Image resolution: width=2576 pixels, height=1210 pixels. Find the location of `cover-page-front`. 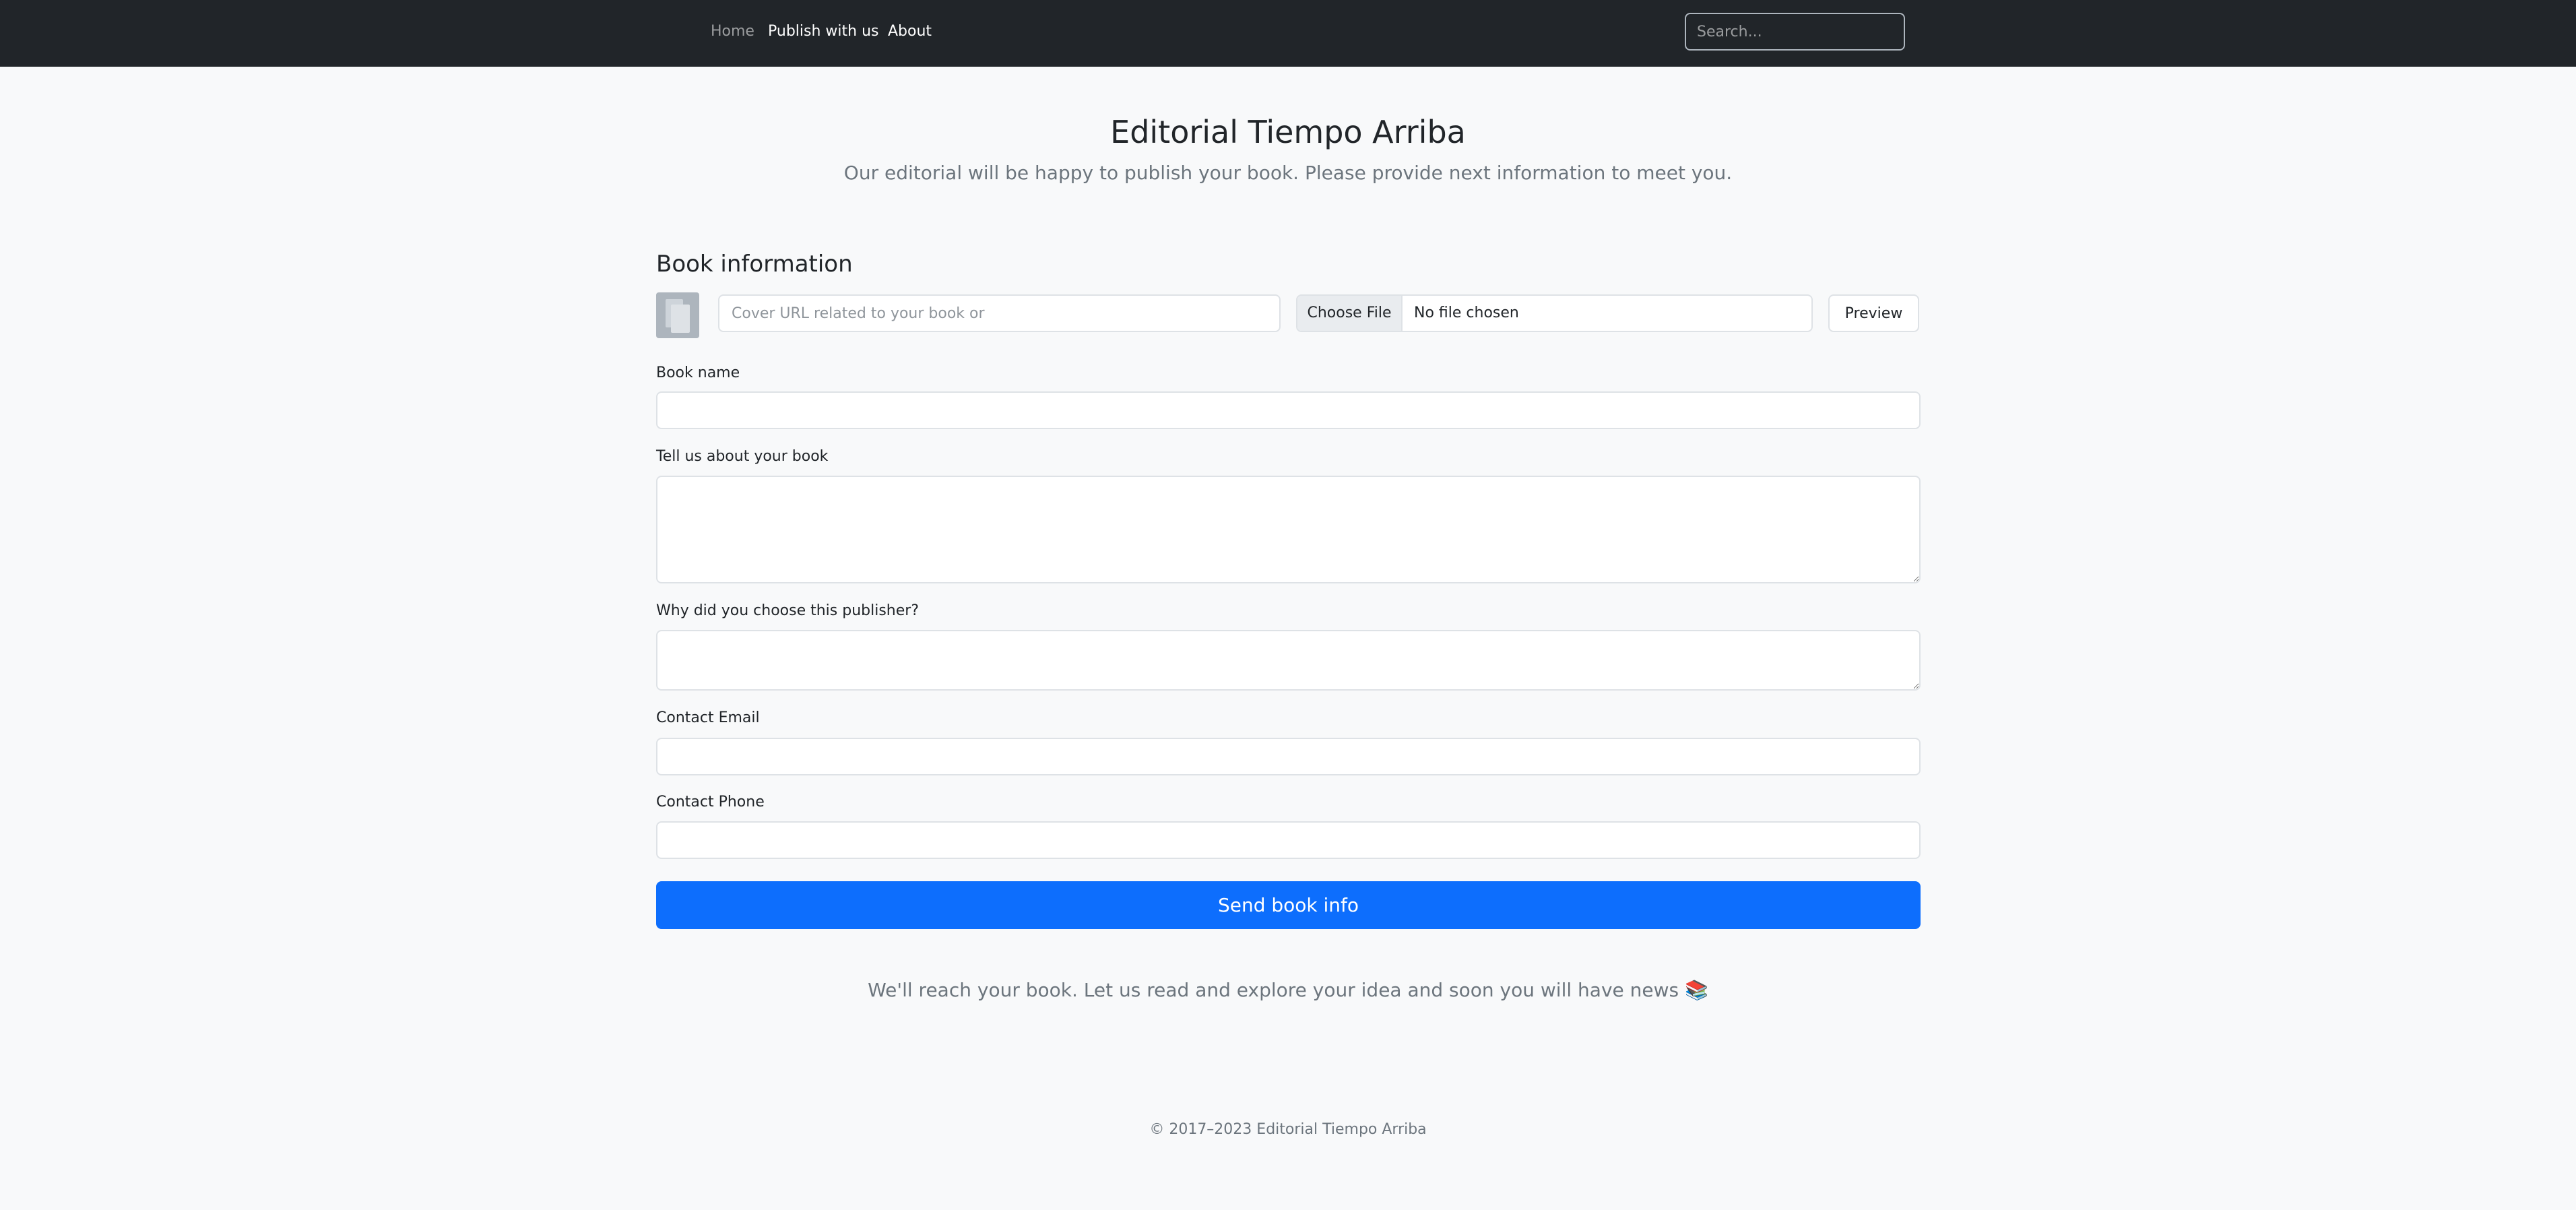

cover-page-front is located at coordinates (681, 319).